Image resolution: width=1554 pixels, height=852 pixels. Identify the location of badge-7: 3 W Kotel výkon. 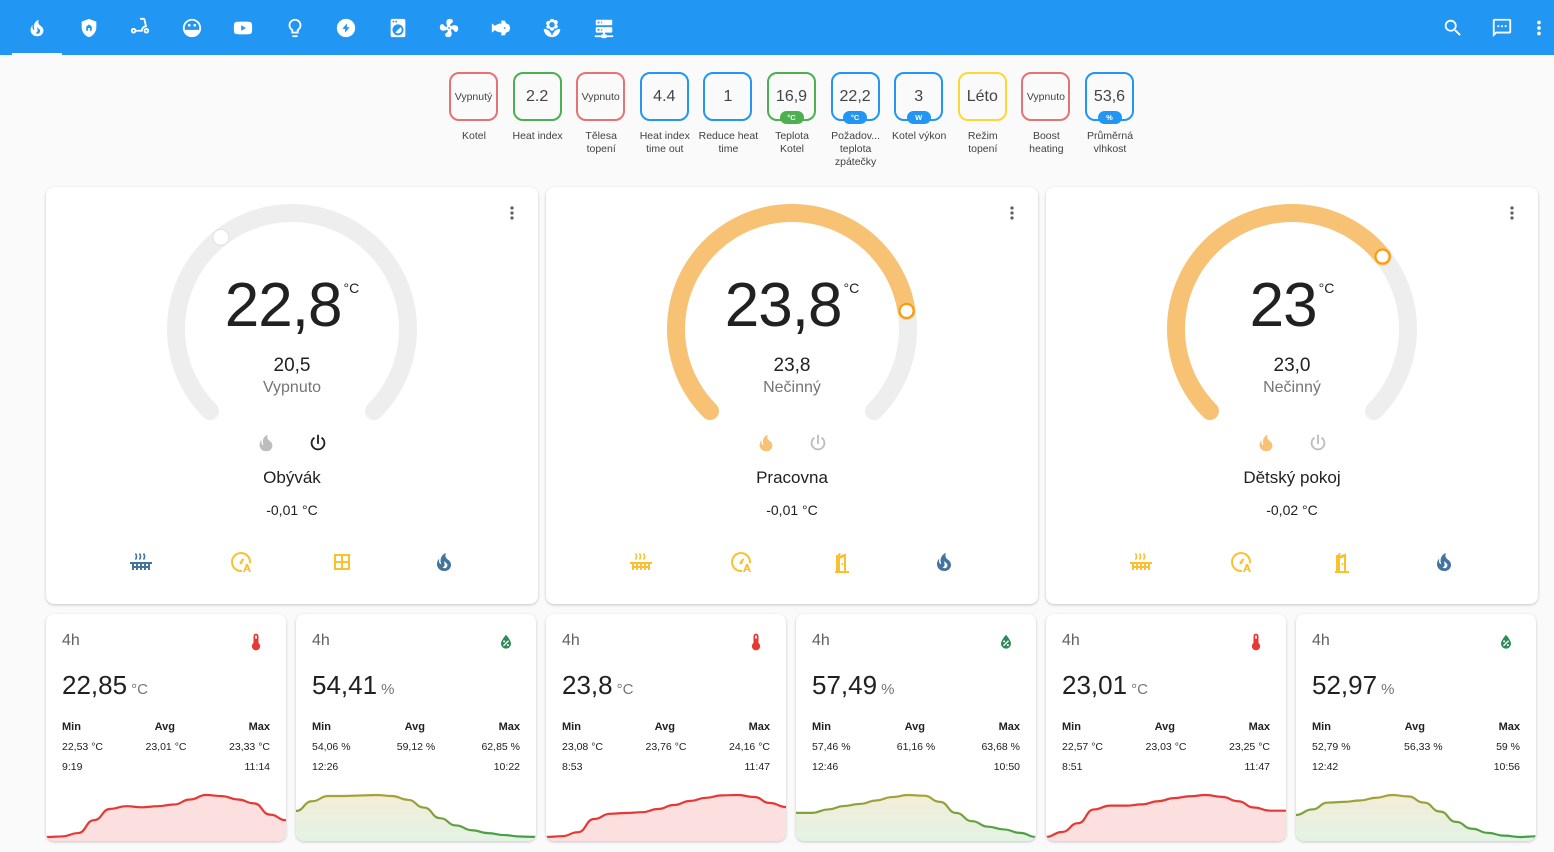
(919, 107).